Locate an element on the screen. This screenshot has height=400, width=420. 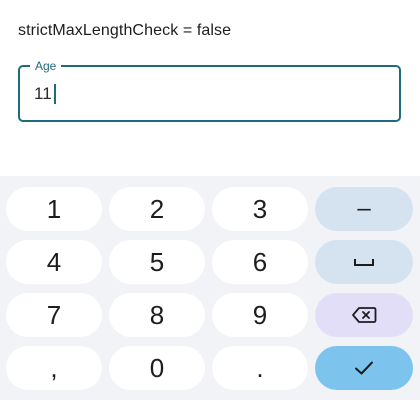
key-4: 4 is located at coordinates (54, 262).